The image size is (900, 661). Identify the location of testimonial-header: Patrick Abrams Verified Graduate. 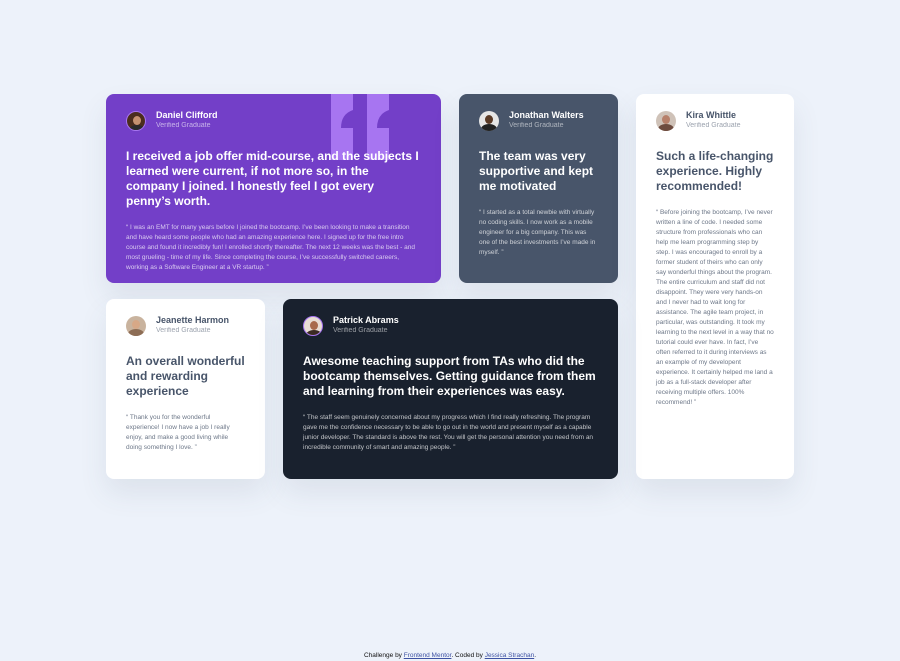
(450, 325).